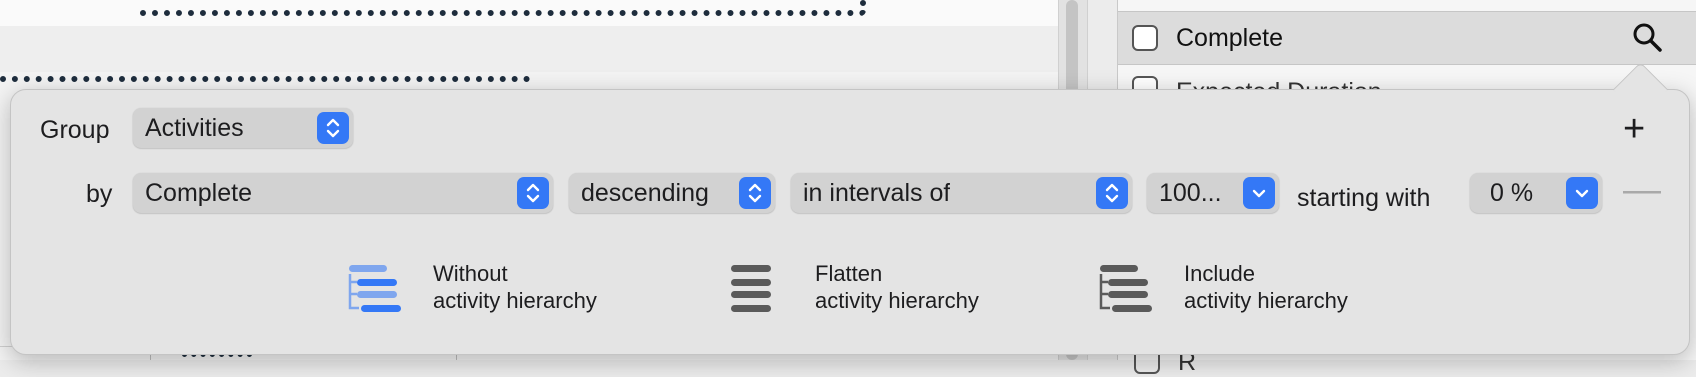  What do you see at coordinates (1145, 38) in the screenshot?
I see `complete-checkbox` at bounding box center [1145, 38].